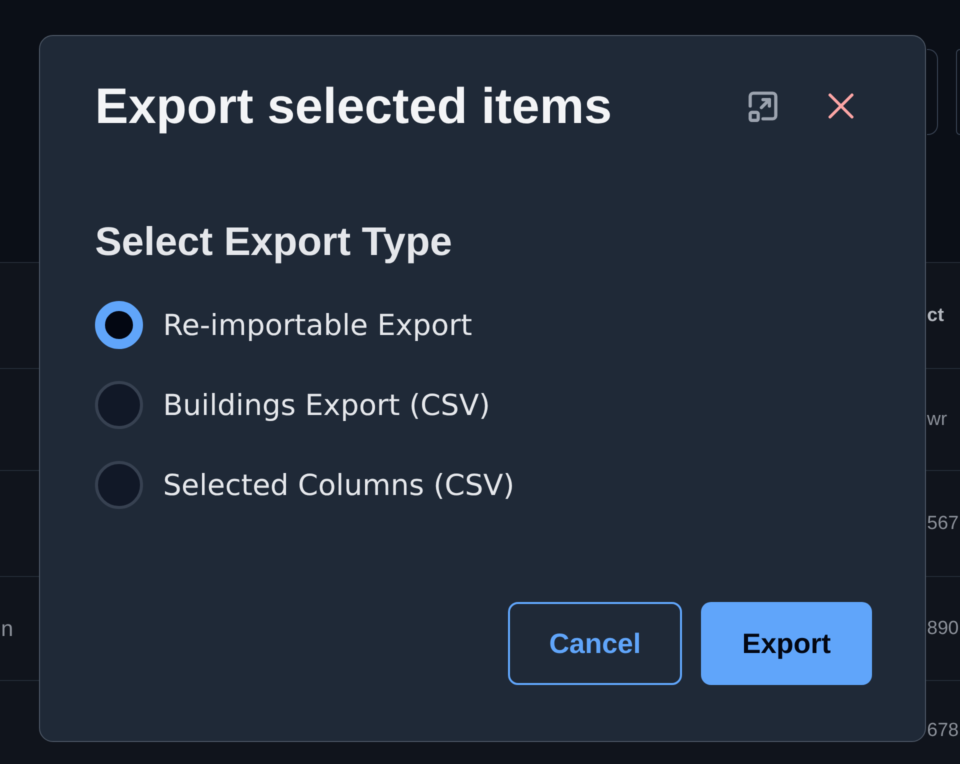 The height and width of the screenshot is (764, 960). I want to click on expand-button, so click(763, 106).